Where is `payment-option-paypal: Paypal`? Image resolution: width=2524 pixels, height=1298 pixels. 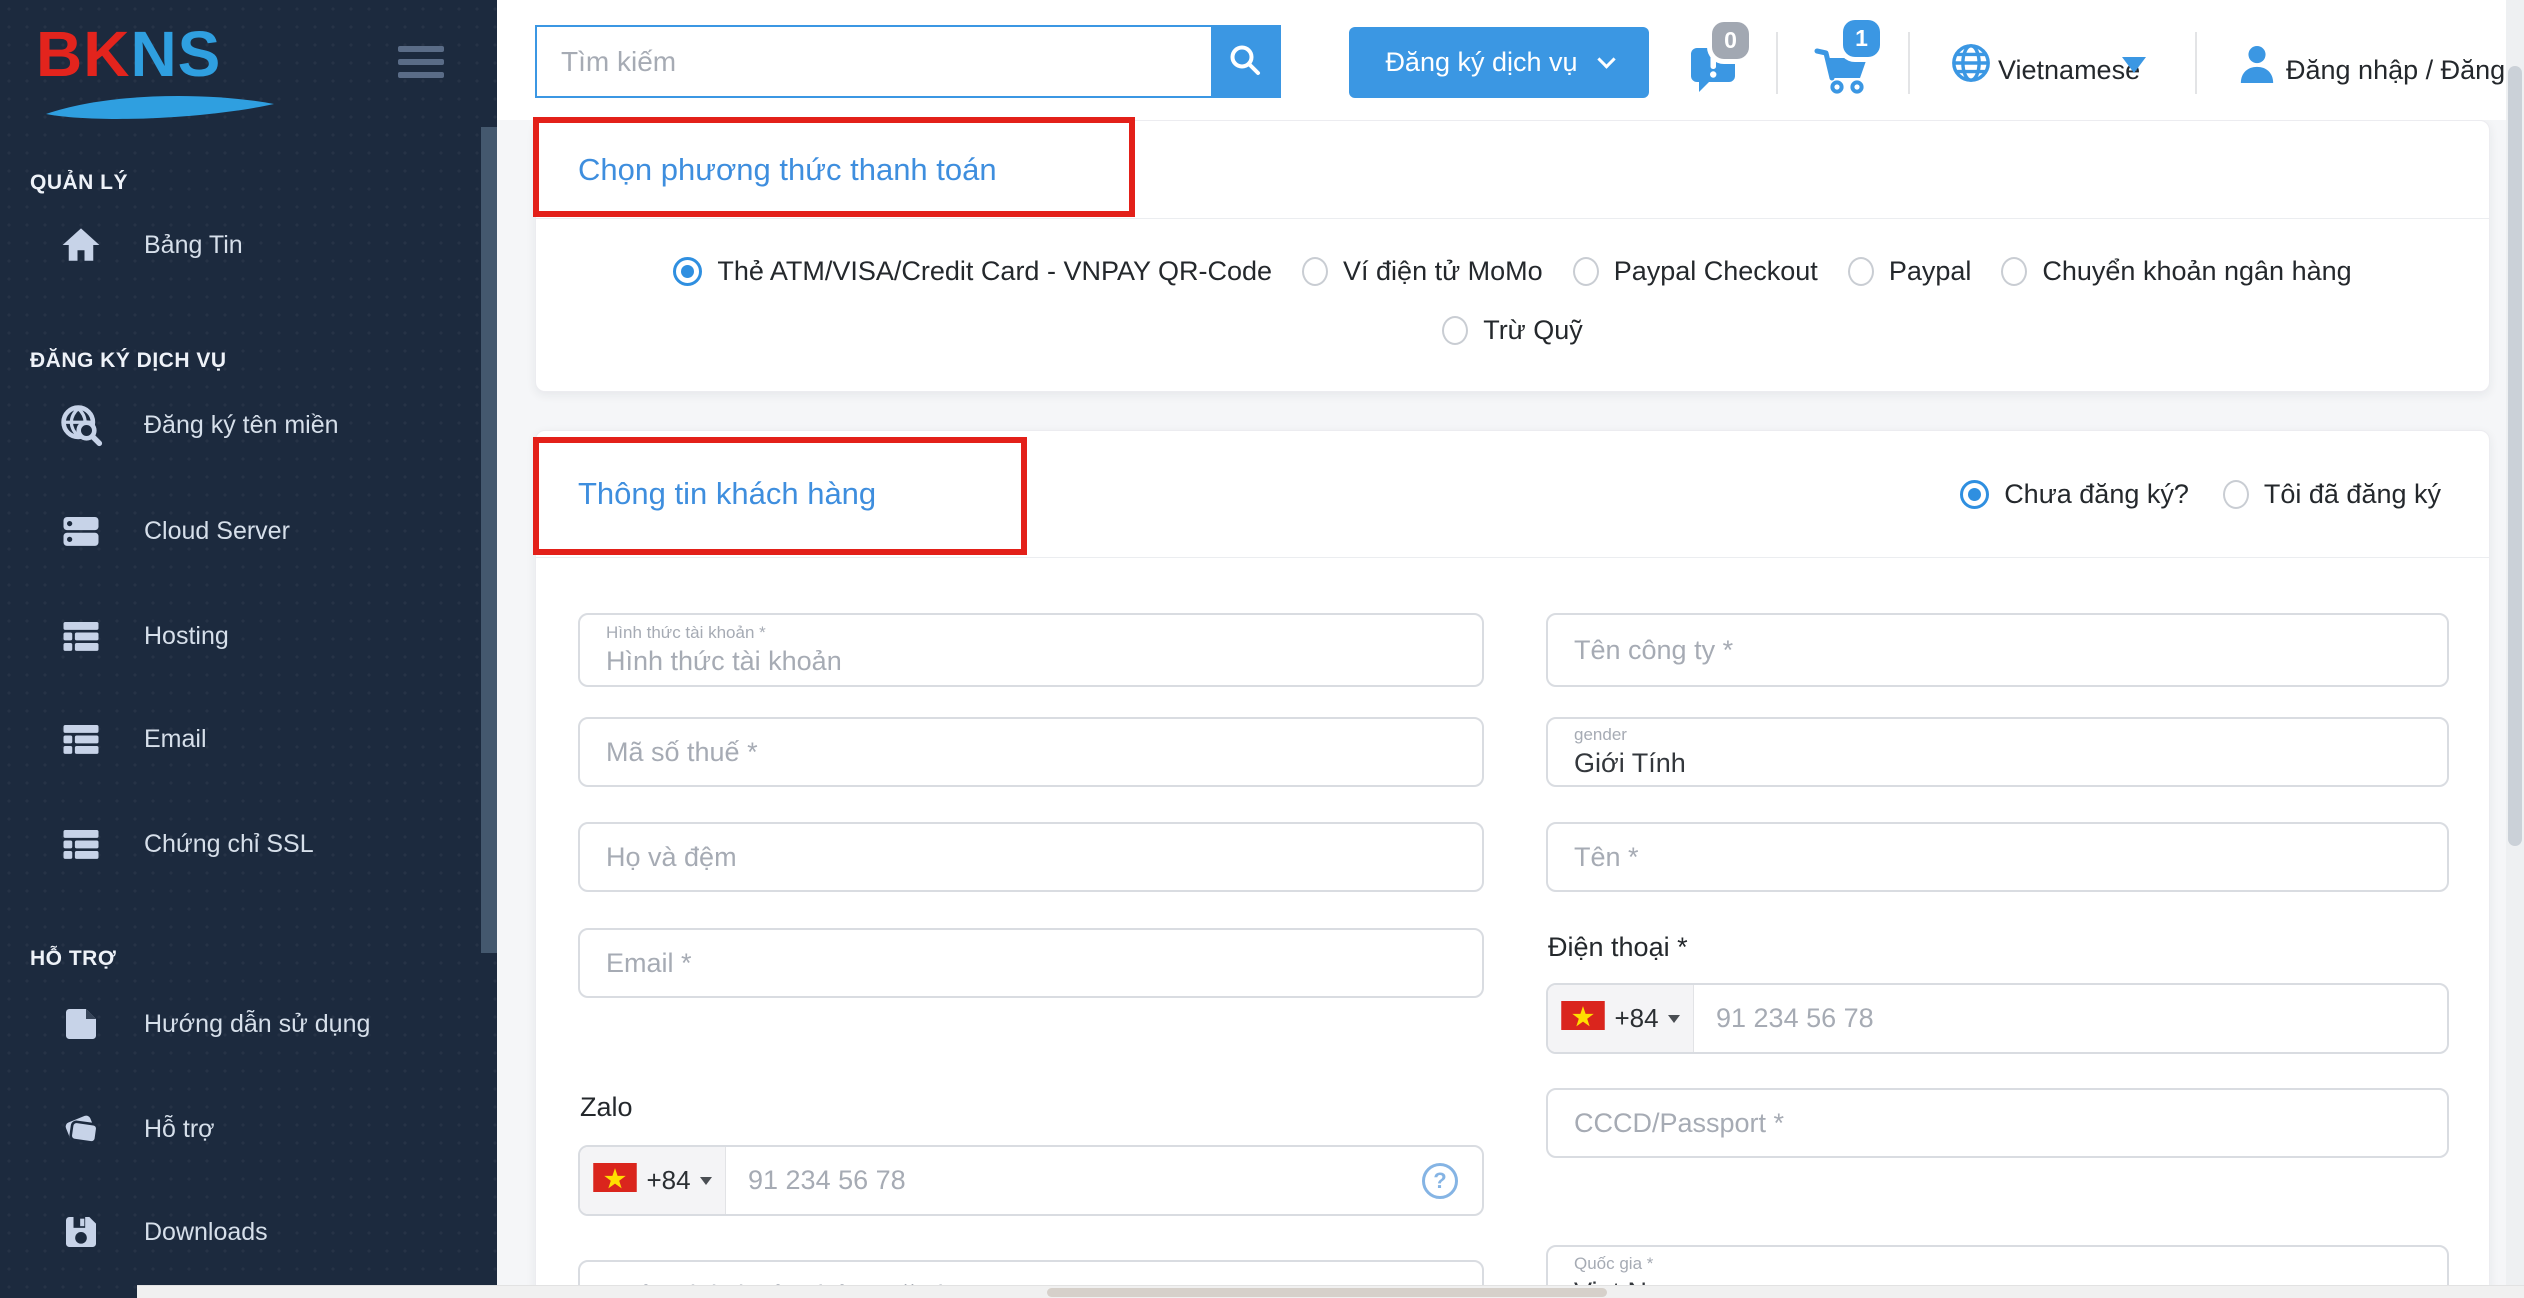
payment-option-paypal: Paypal is located at coordinates (1909, 271).